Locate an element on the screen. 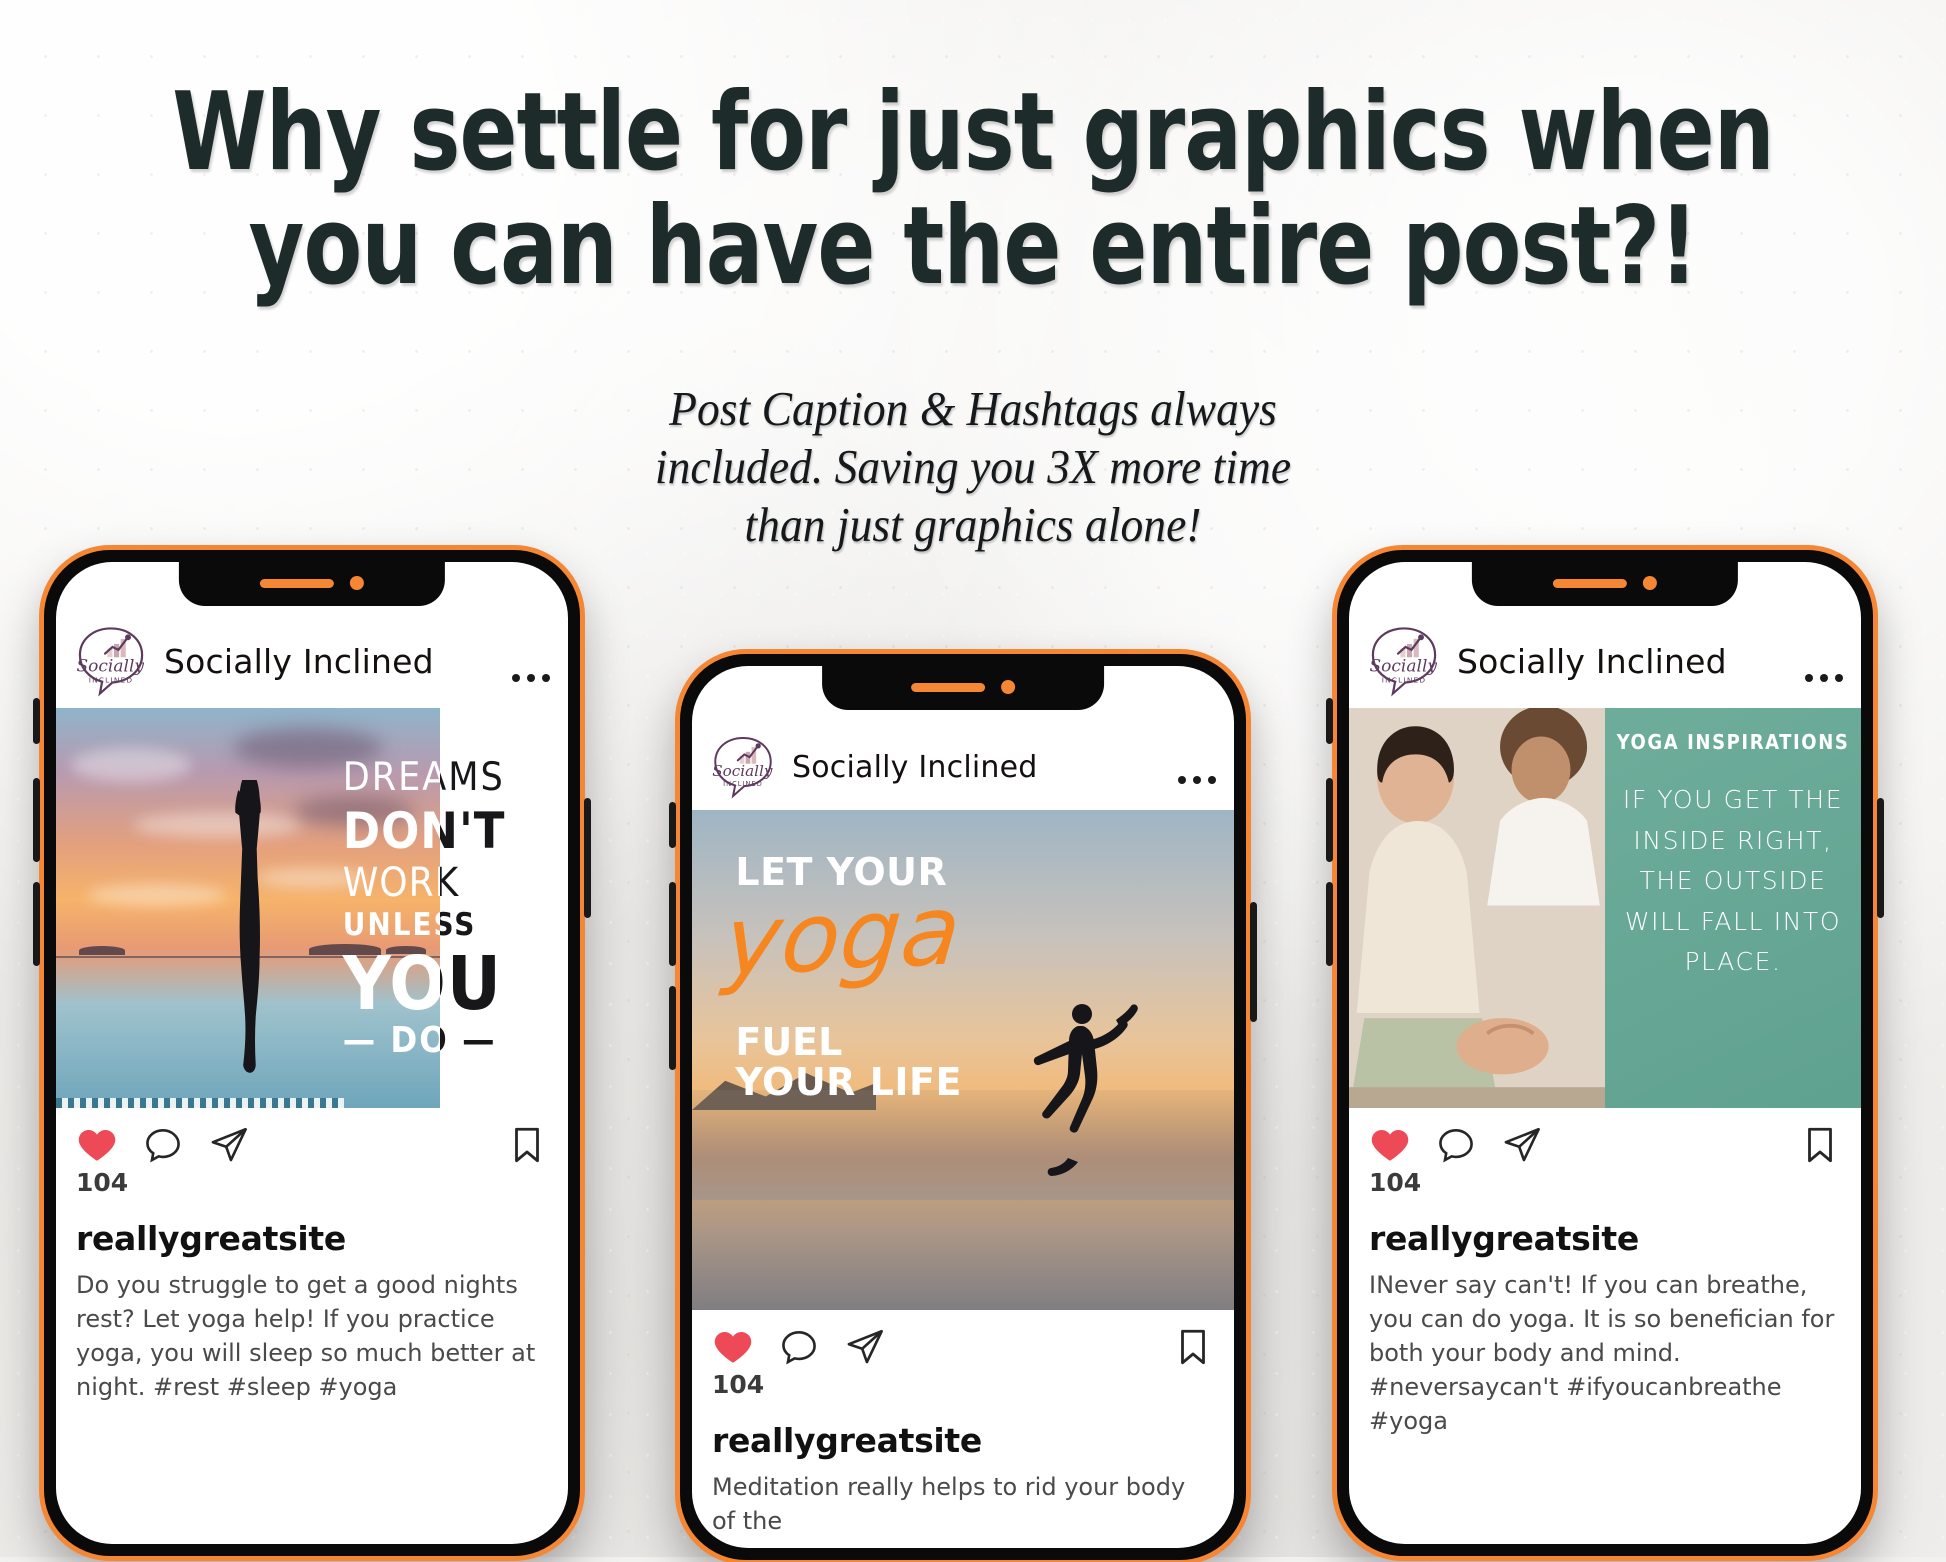 The height and width of the screenshot is (1562, 1946). phone-2-notch is located at coordinates (963, 688).